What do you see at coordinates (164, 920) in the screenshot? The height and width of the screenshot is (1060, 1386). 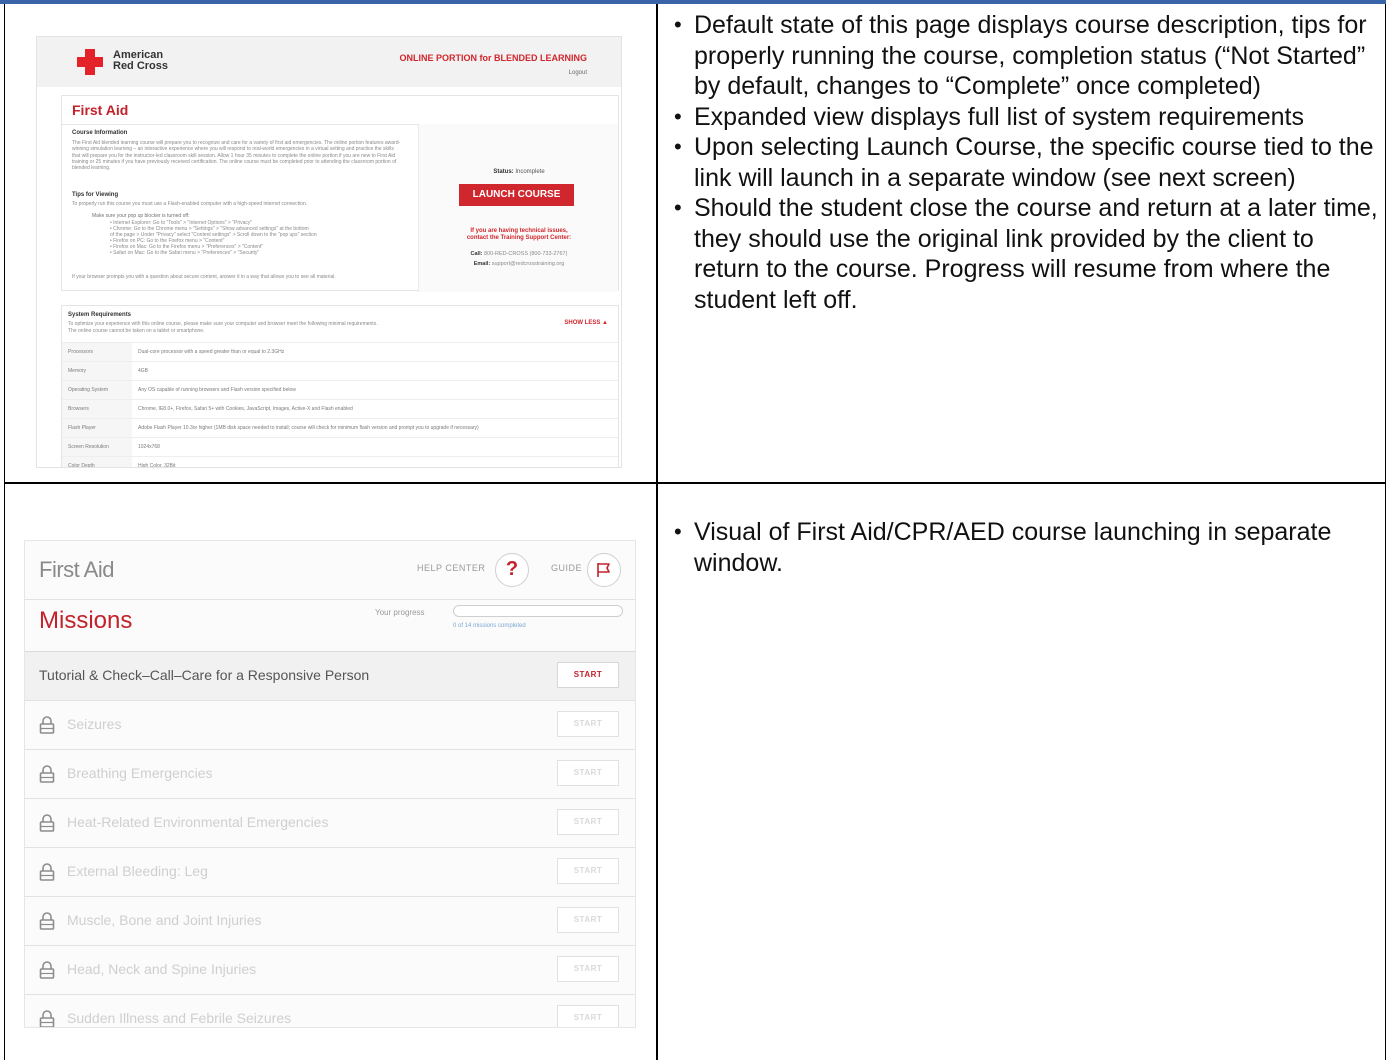 I see `mission-name: Muscle, Bone and Joint Injuries` at bounding box center [164, 920].